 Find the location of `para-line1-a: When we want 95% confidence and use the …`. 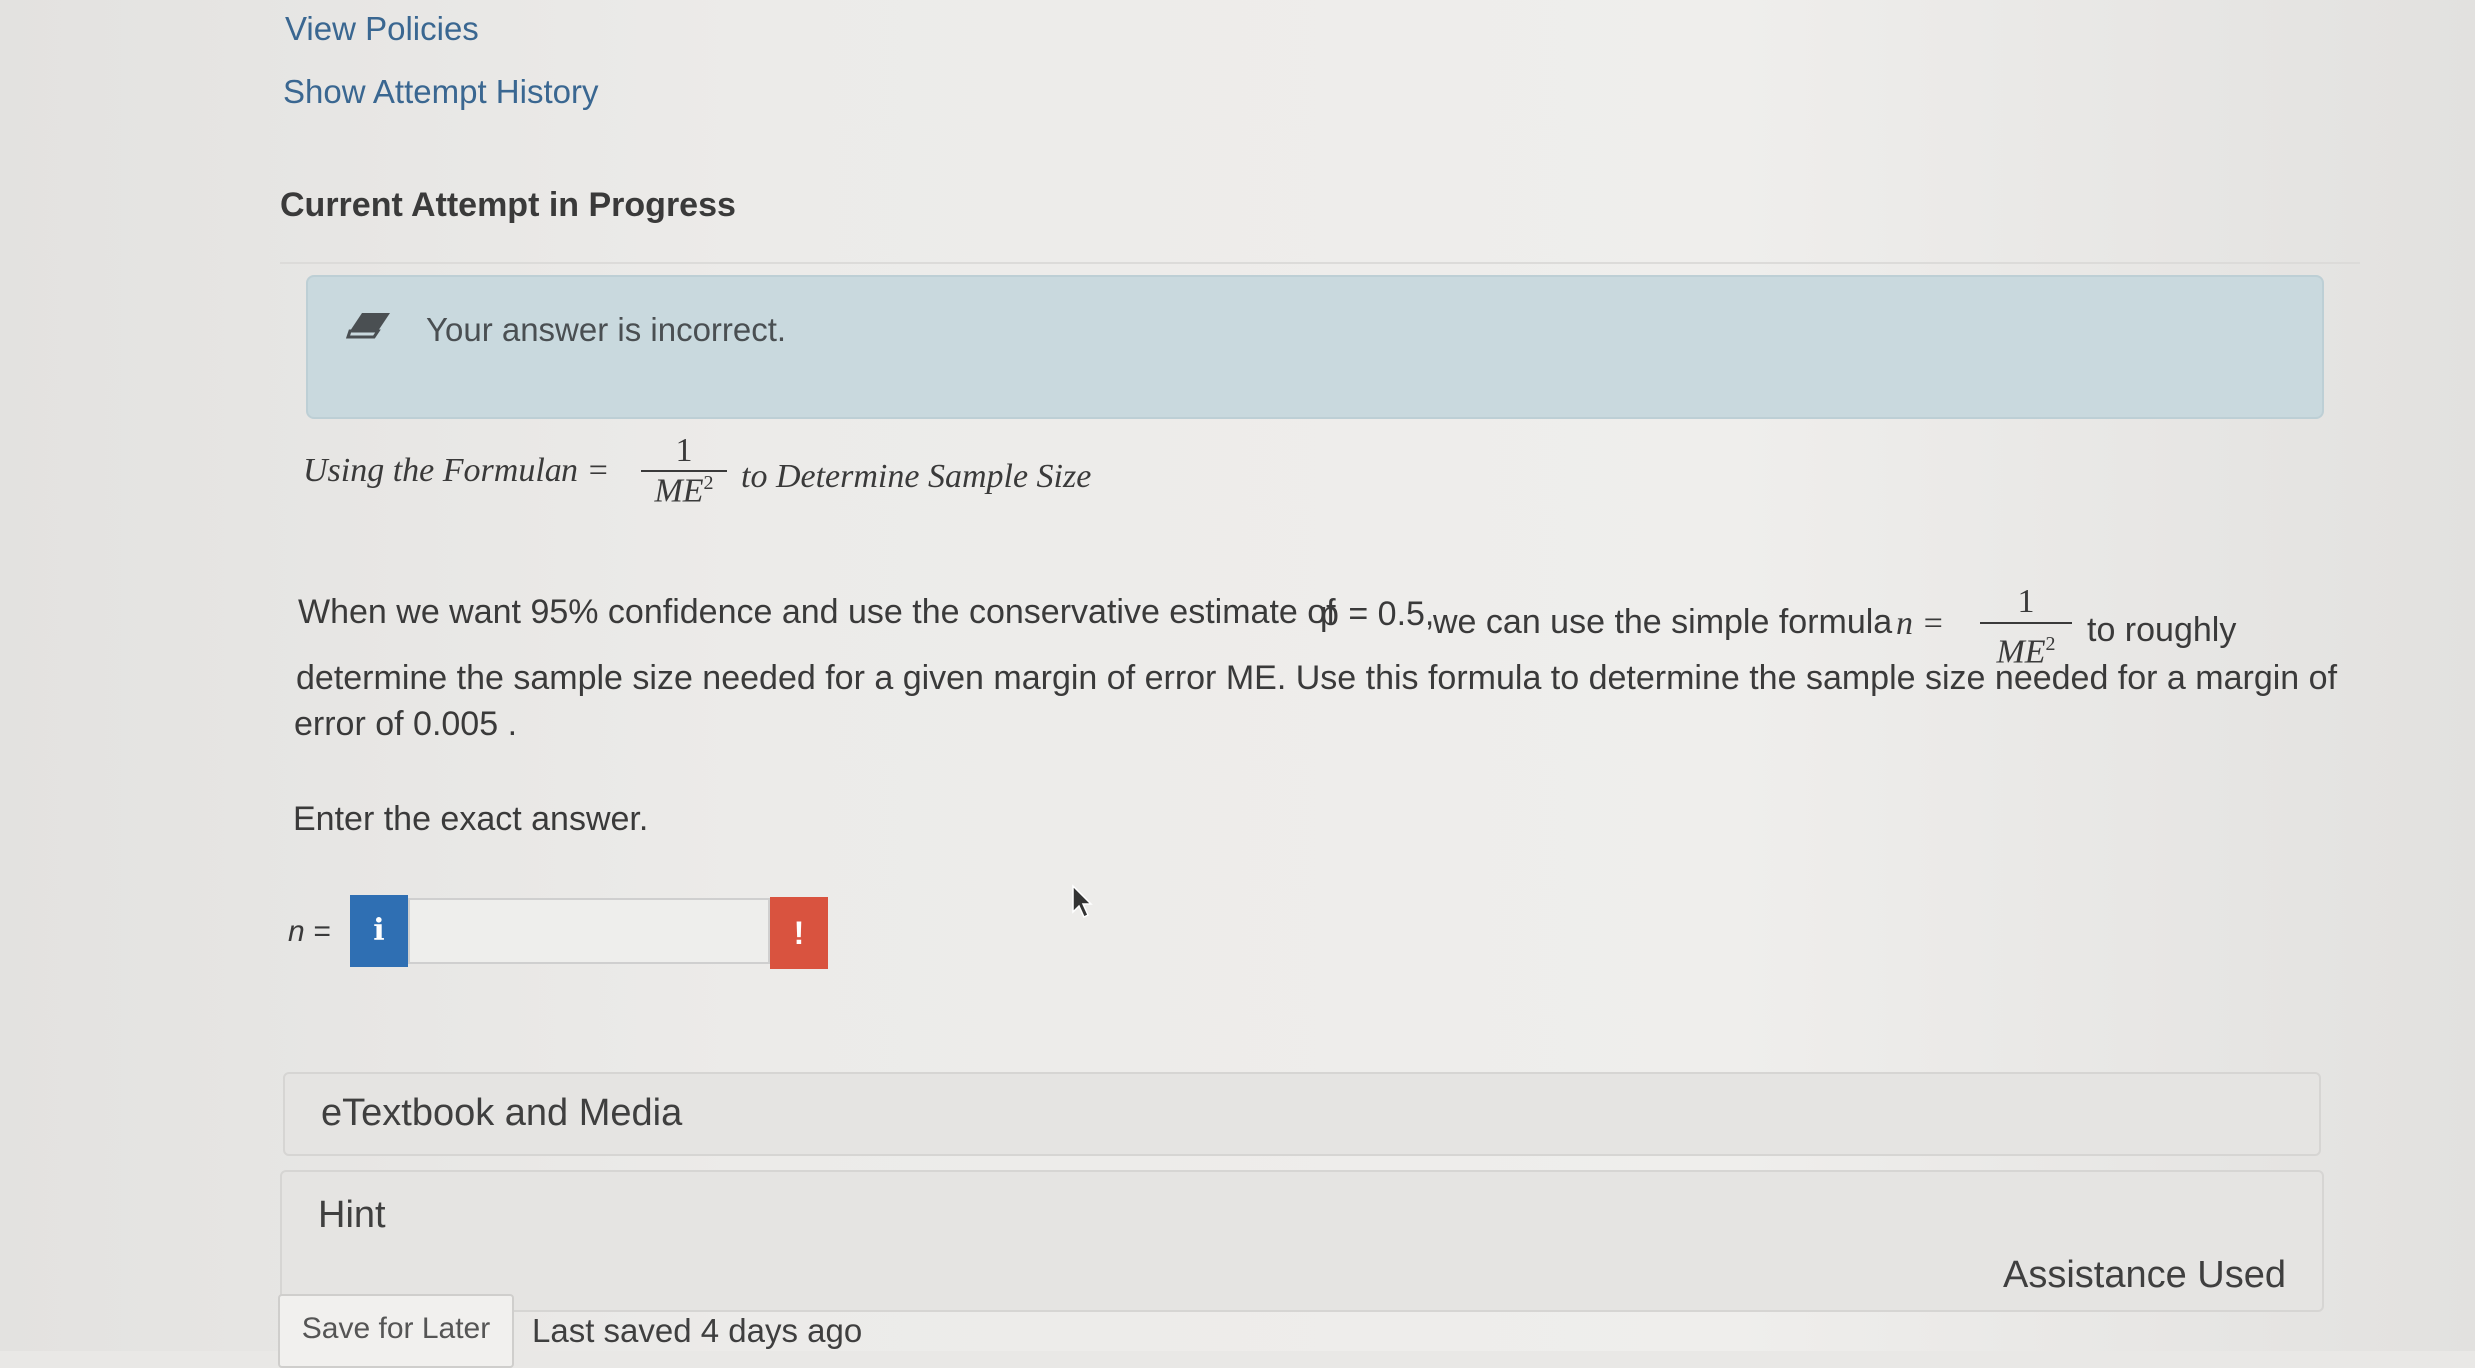

para-line1-a: When we want 95% confidence and use the … is located at coordinates (817, 612).